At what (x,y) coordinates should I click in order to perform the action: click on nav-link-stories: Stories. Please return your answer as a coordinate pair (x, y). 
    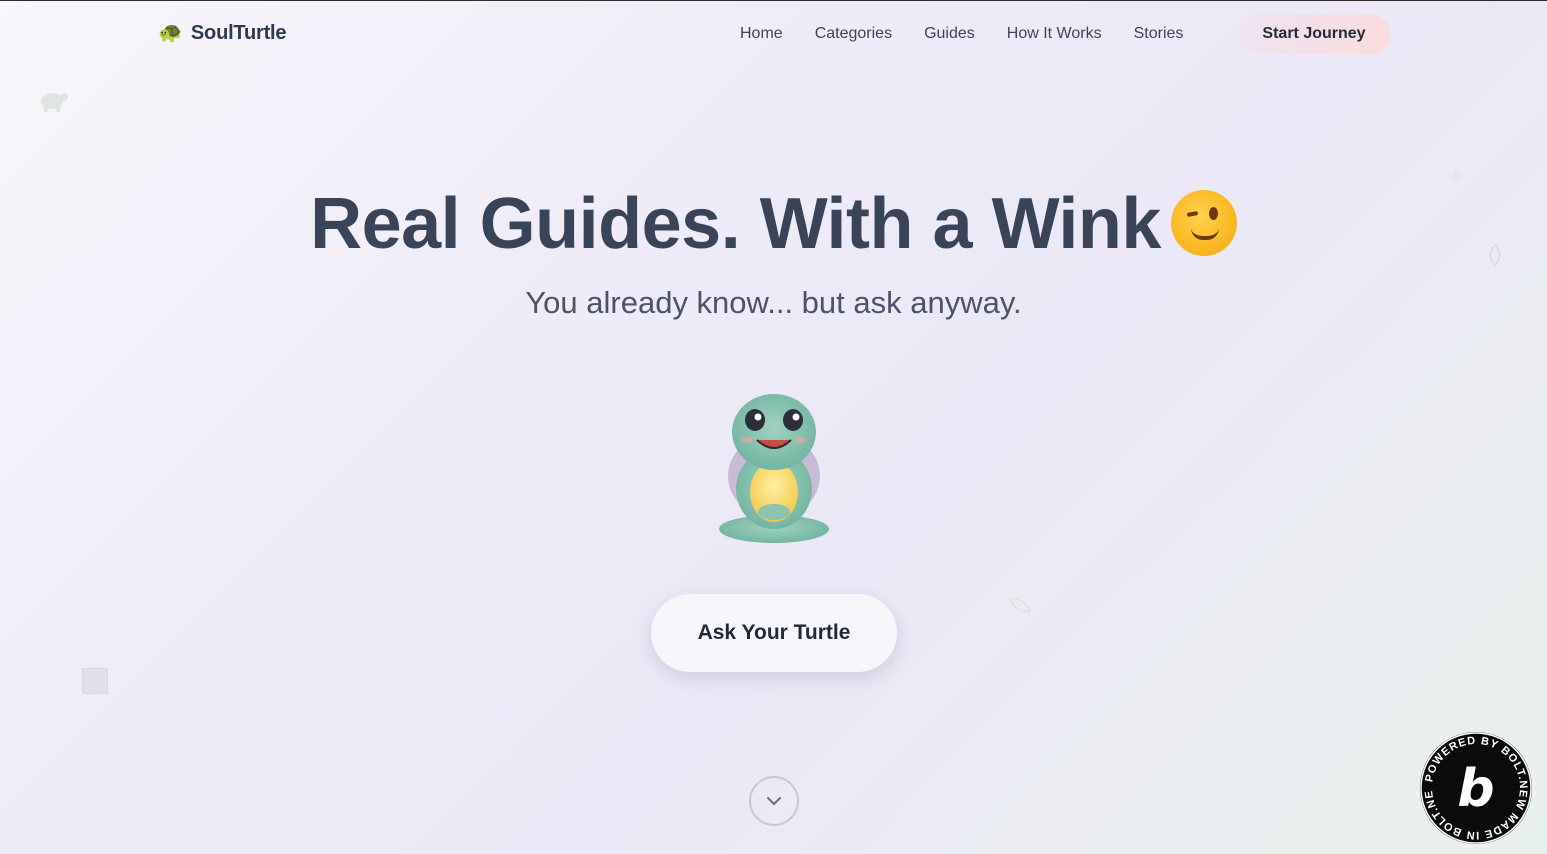
    Looking at the image, I should click on (1159, 34).